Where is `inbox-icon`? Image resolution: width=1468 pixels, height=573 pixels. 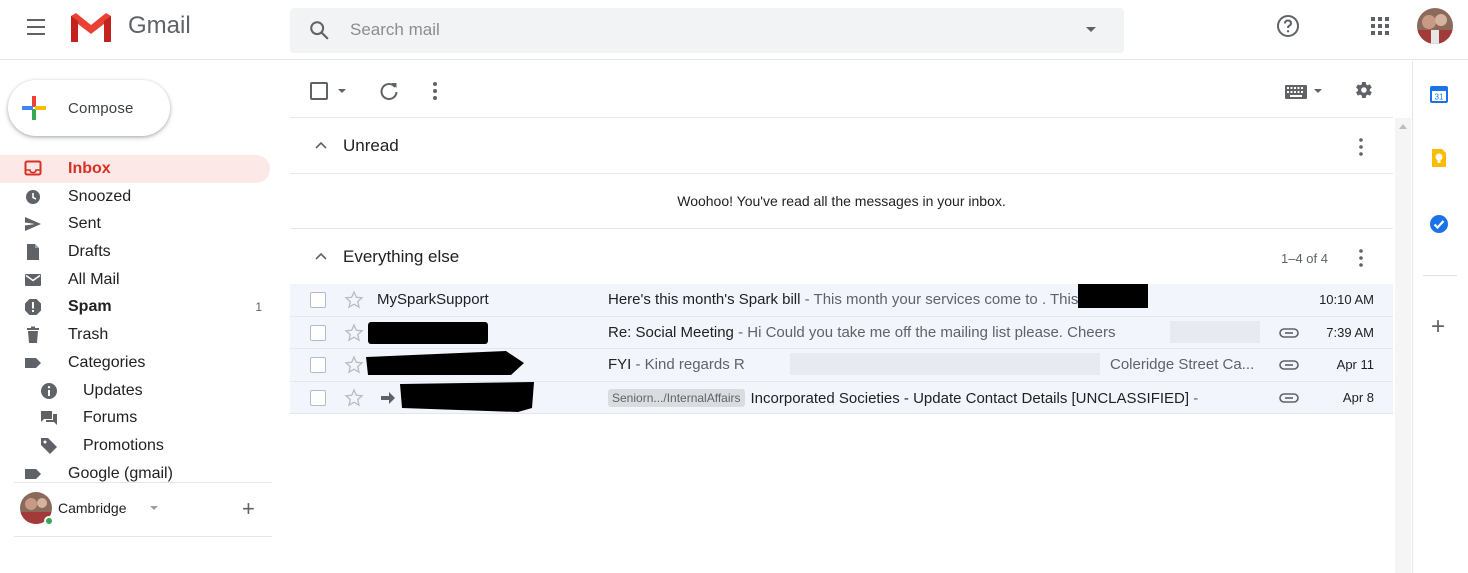 inbox-icon is located at coordinates (33, 168).